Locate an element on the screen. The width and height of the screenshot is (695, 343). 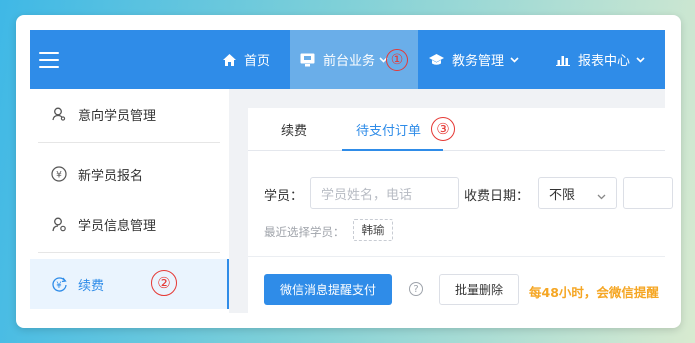
tab-pending-payment-orders: 待支付订单 ③ is located at coordinates (406, 129).